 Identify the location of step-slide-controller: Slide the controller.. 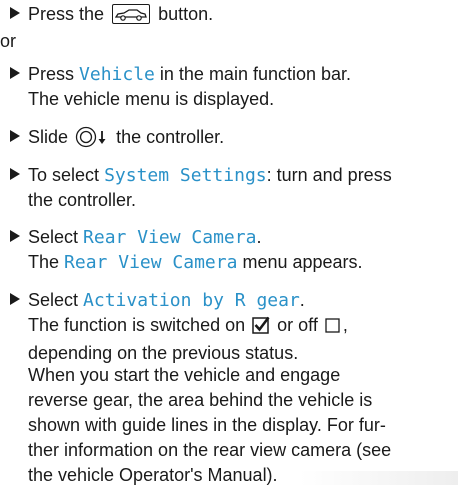
(229, 140).